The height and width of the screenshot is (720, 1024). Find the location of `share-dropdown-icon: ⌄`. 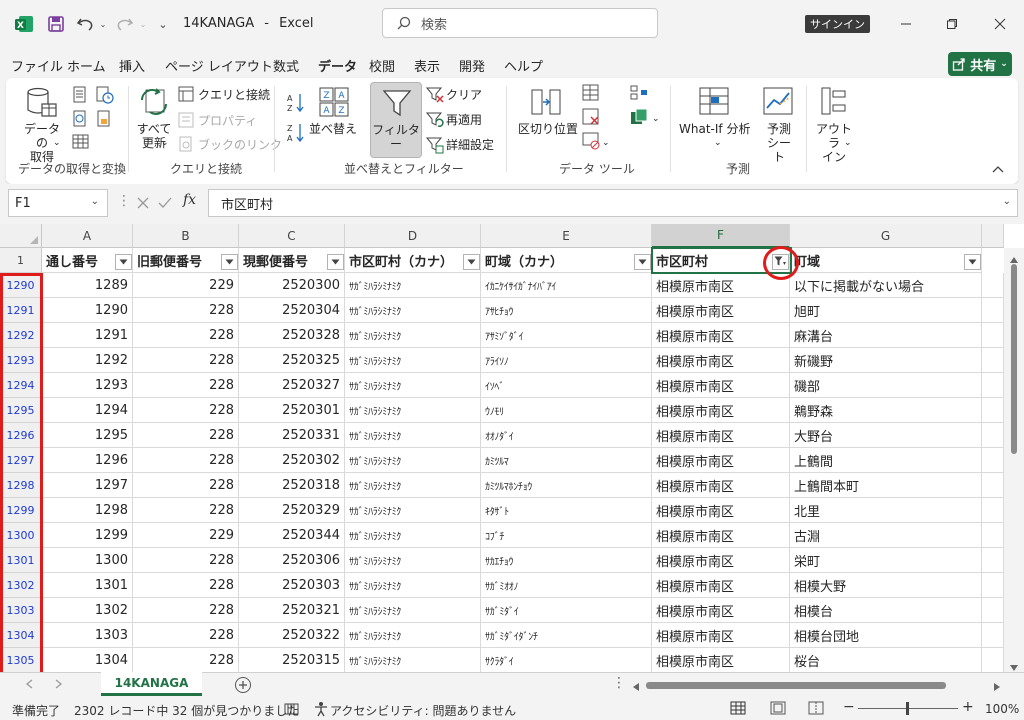

share-dropdown-icon: ⌄ is located at coordinates (1004, 64).